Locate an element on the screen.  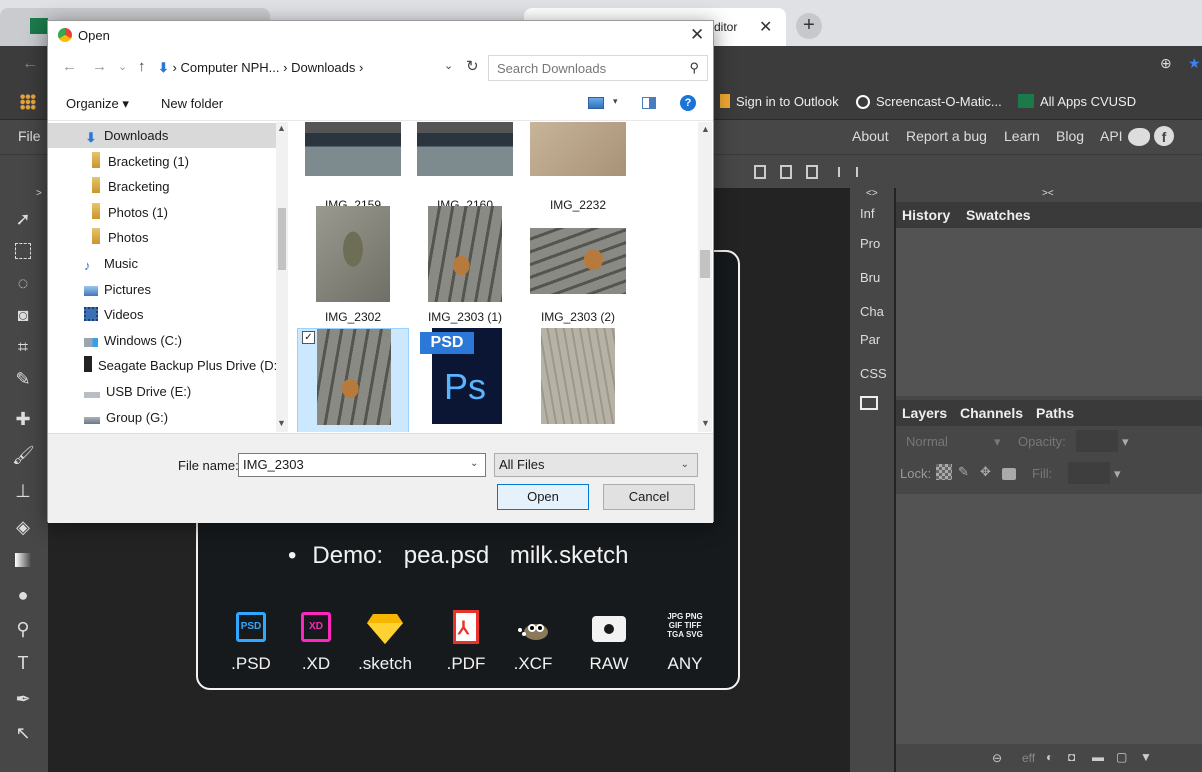
menu-file: File is located at coordinates (29, 136).